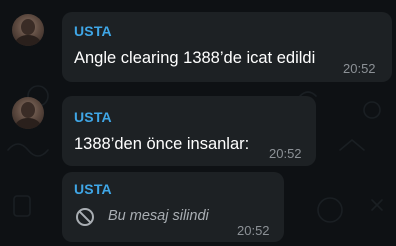 This screenshot has width=396, height=246. What do you see at coordinates (162, 144) in the screenshot?
I see `message-text: 1388’den önce insanlar:` at bounding box center [162, 144].